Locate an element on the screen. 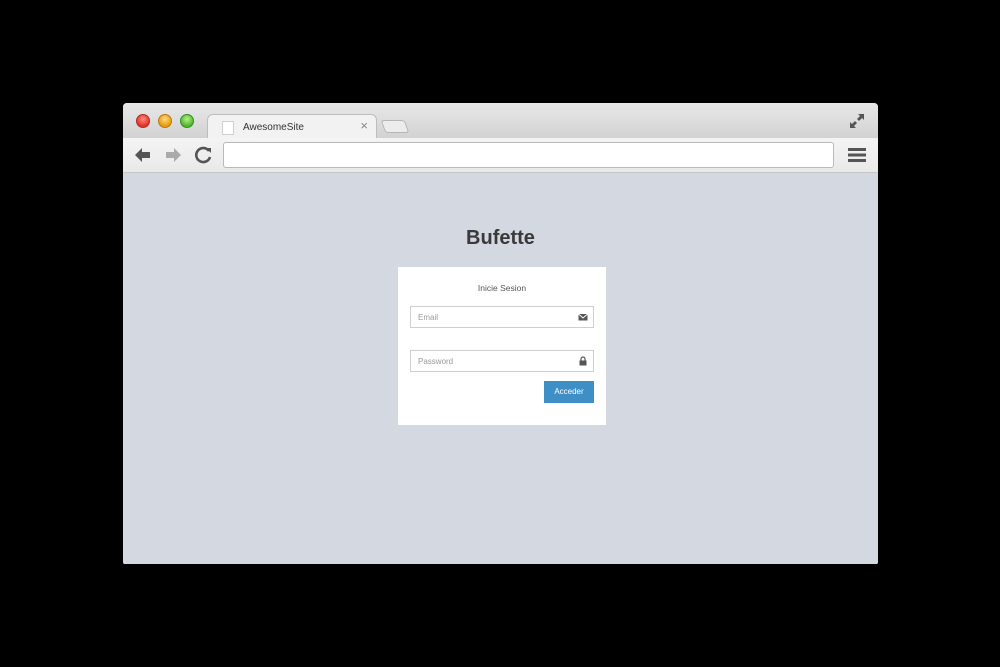 The image size is (1000, 667). reload-icon is located at coordinates (204, 155).